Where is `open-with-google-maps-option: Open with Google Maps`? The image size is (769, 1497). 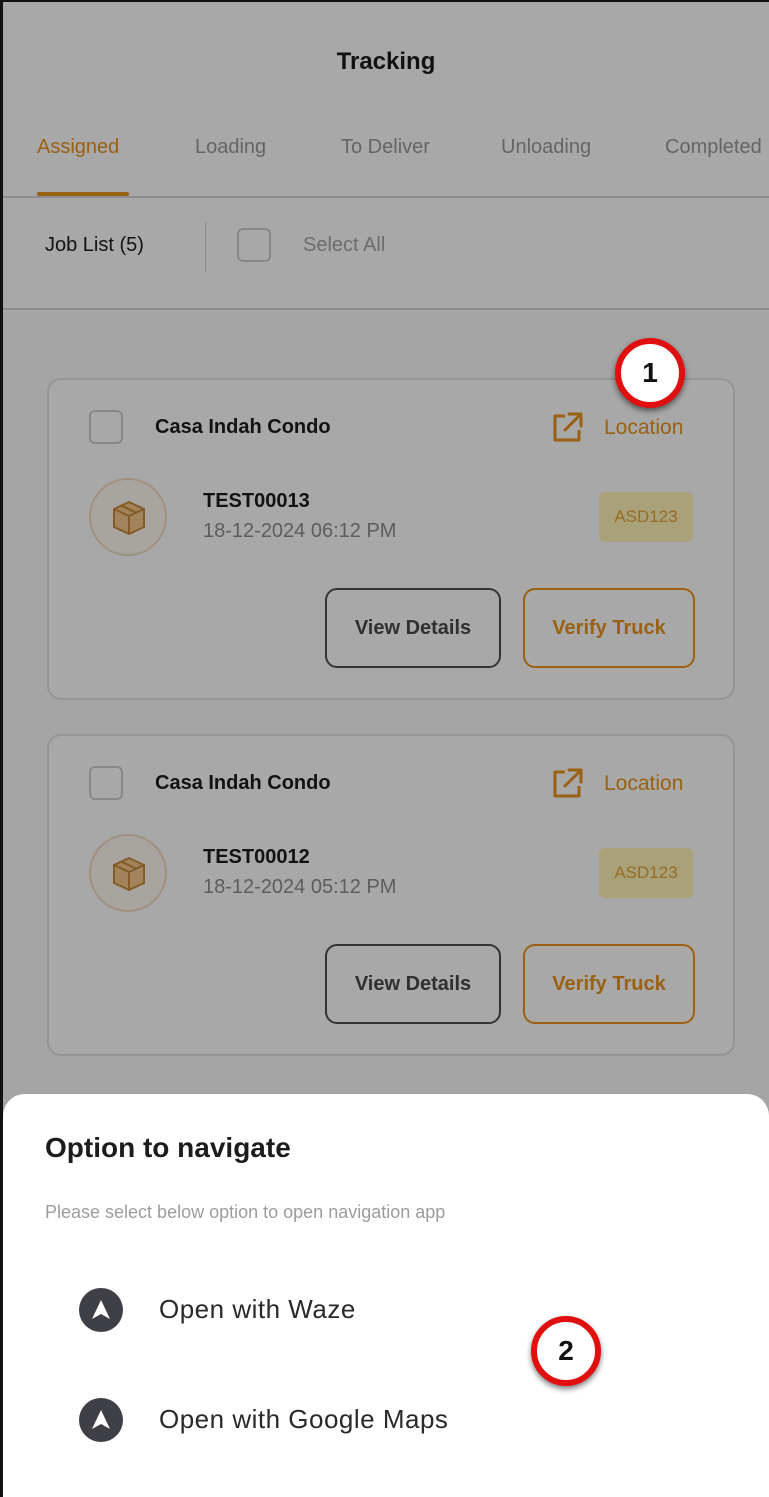 open-with-google-maps-option: Open with Google Maps is located at coordinates (386, 1420).